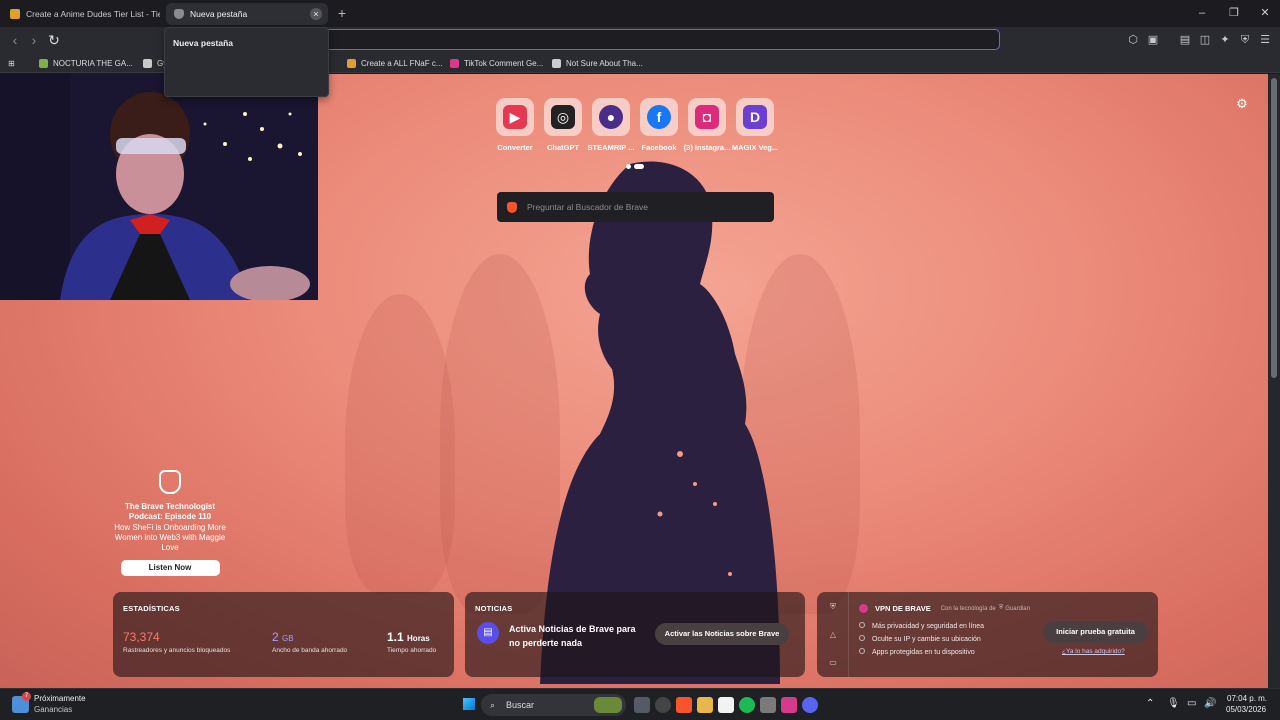 The width and height of the screenshot is (1280, 720). What do you see at coordinates (1173, 703) in the screenshot?
I see `microphone-icon: 🎙` at bounding box center [1173, 703].